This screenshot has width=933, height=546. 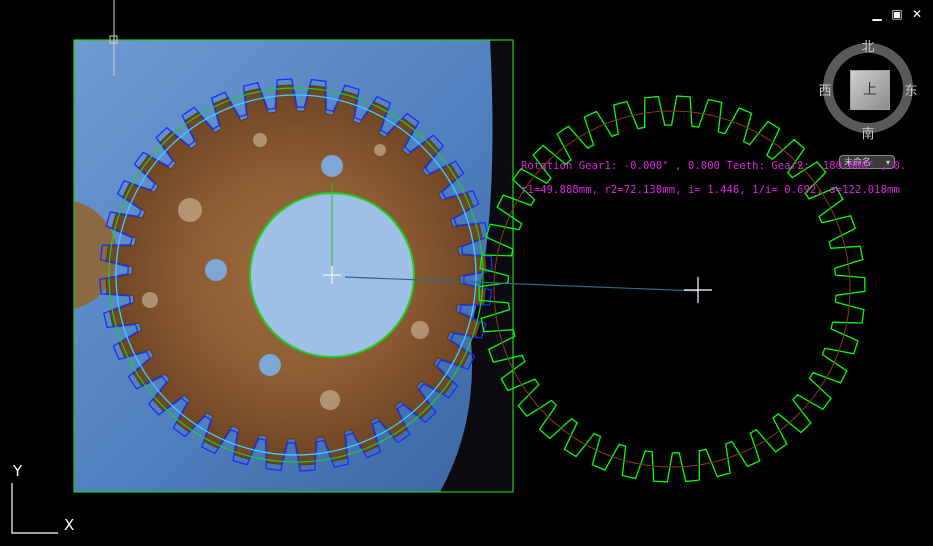 I want to click on cube-top-face: 上, so click(x=870, y=90).